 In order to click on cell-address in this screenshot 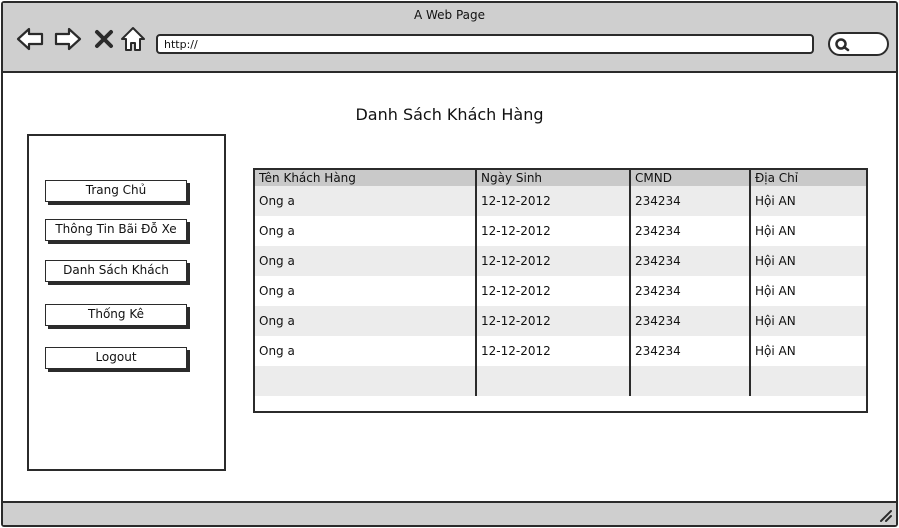, I will do `click(807, 381)`.